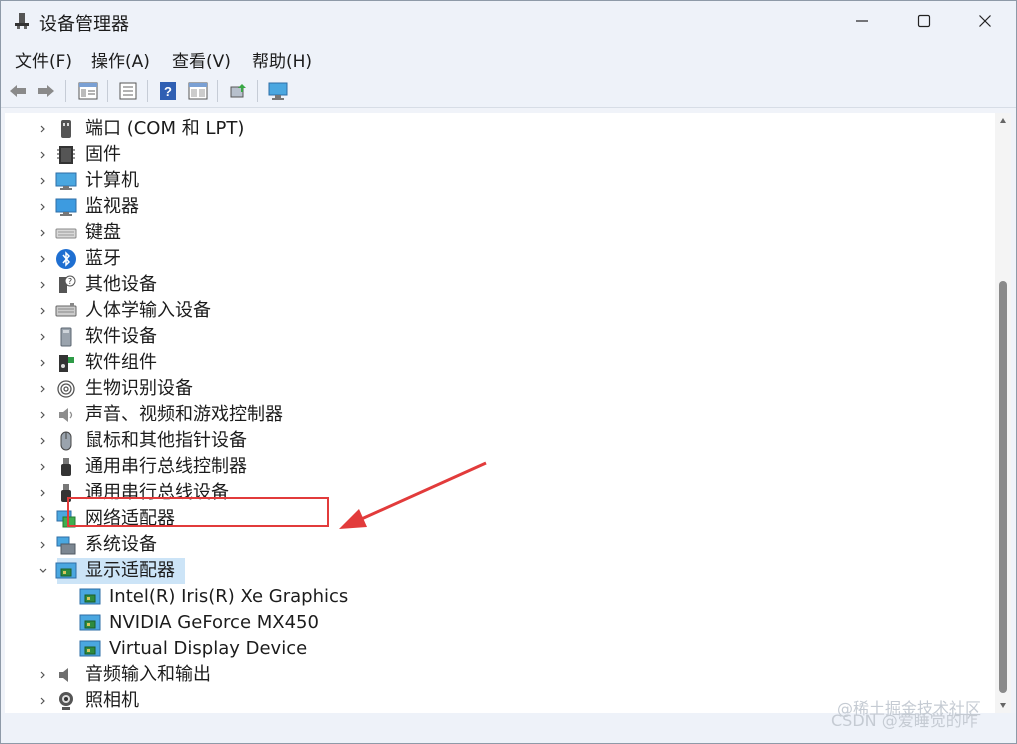 This screenshot has height=744, width=1017. I want to click on close-button, so click(985, 21).